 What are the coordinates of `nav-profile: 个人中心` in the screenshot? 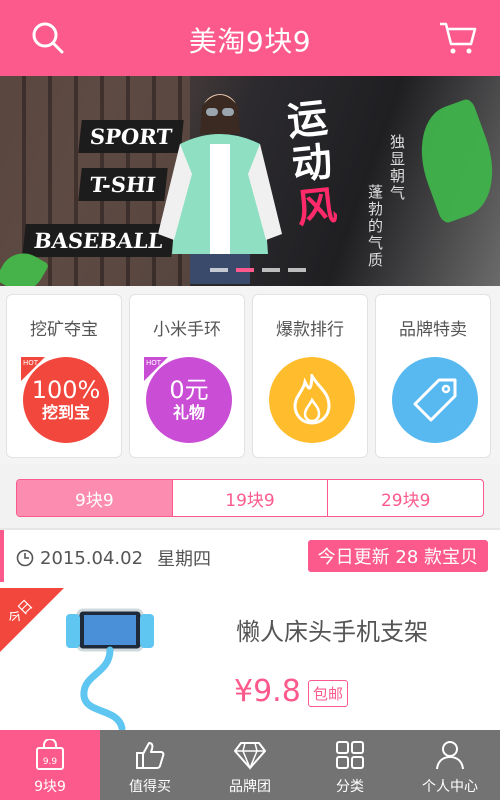 It's located at (450, 765).